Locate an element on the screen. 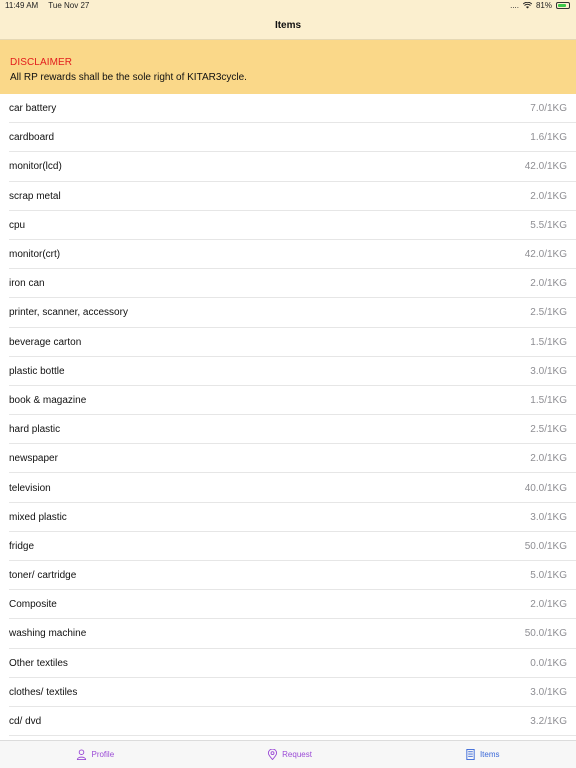 The height and width of the screenshot is (768, 576). tab-bar: Profile Request Items is located at coordinates (288, 754).